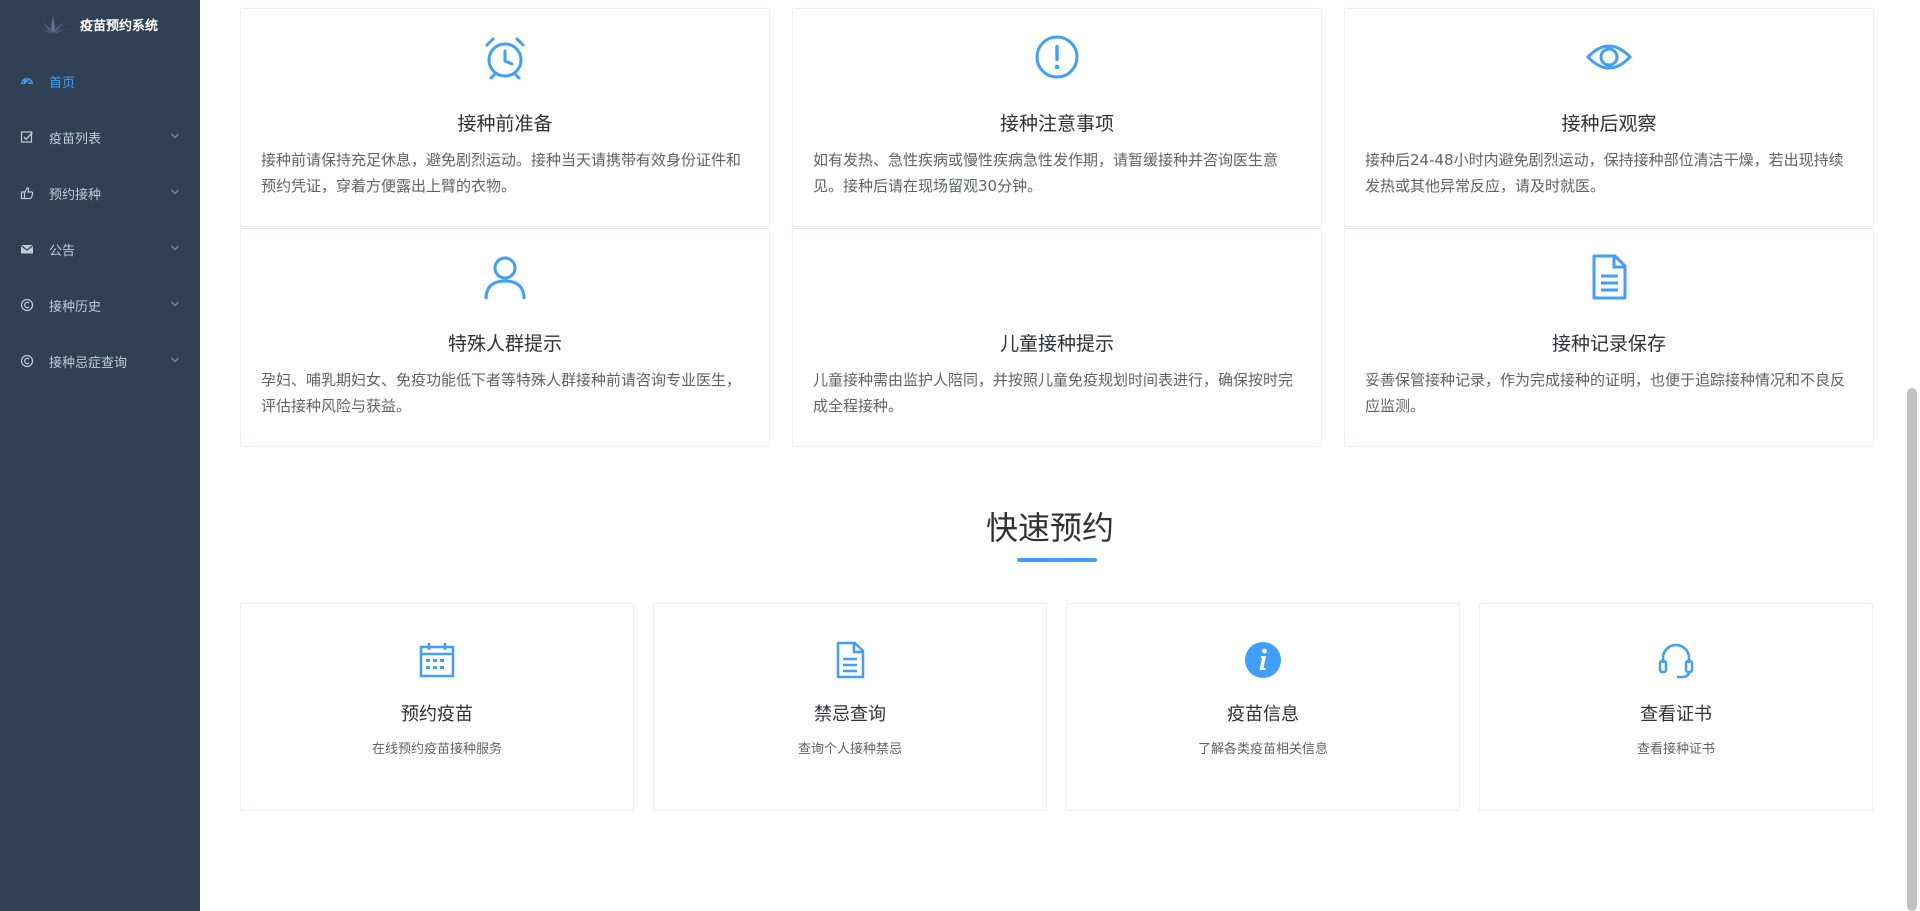 This screenshot has height=911, width=1920. What do you see at coordinates (27, 249) in the screenshot?
I see `envelope-icon` at bounding box center [27, 249].